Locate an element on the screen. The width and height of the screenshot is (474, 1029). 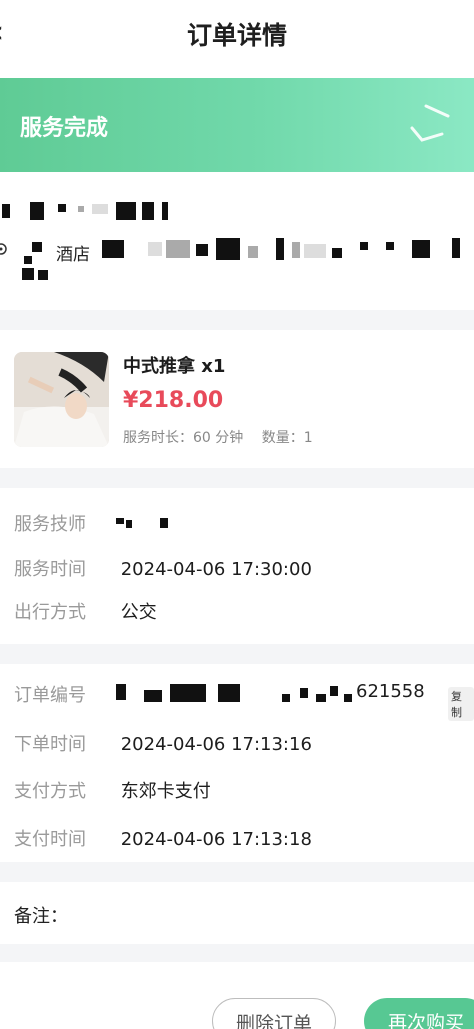
order-number-row: 订单编号 is located at coordinates (64, 694).